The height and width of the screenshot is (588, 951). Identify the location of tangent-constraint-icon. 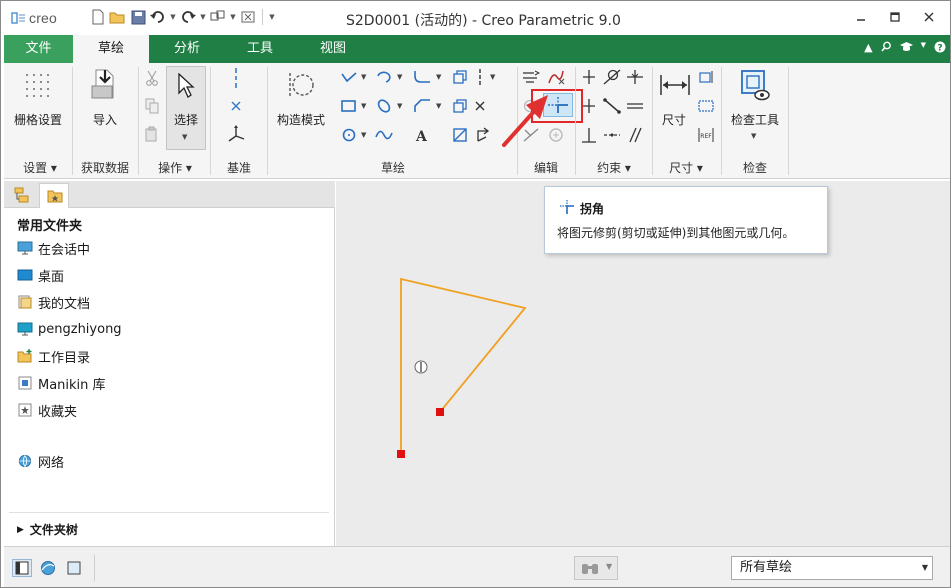
(612, 77).